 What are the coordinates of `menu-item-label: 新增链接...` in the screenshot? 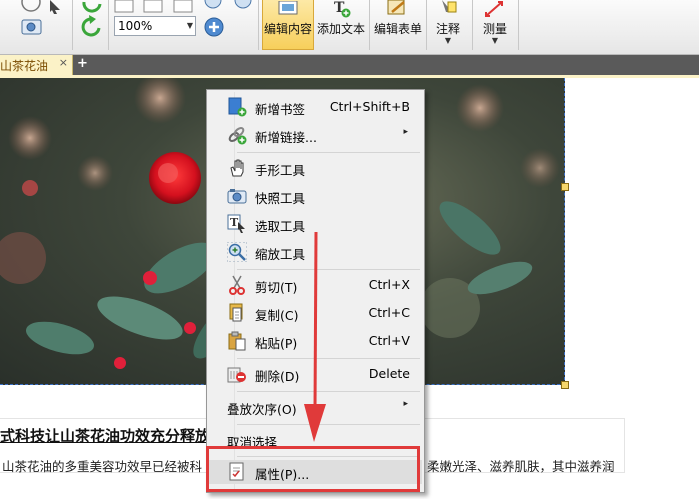 It's located at (286, 137).